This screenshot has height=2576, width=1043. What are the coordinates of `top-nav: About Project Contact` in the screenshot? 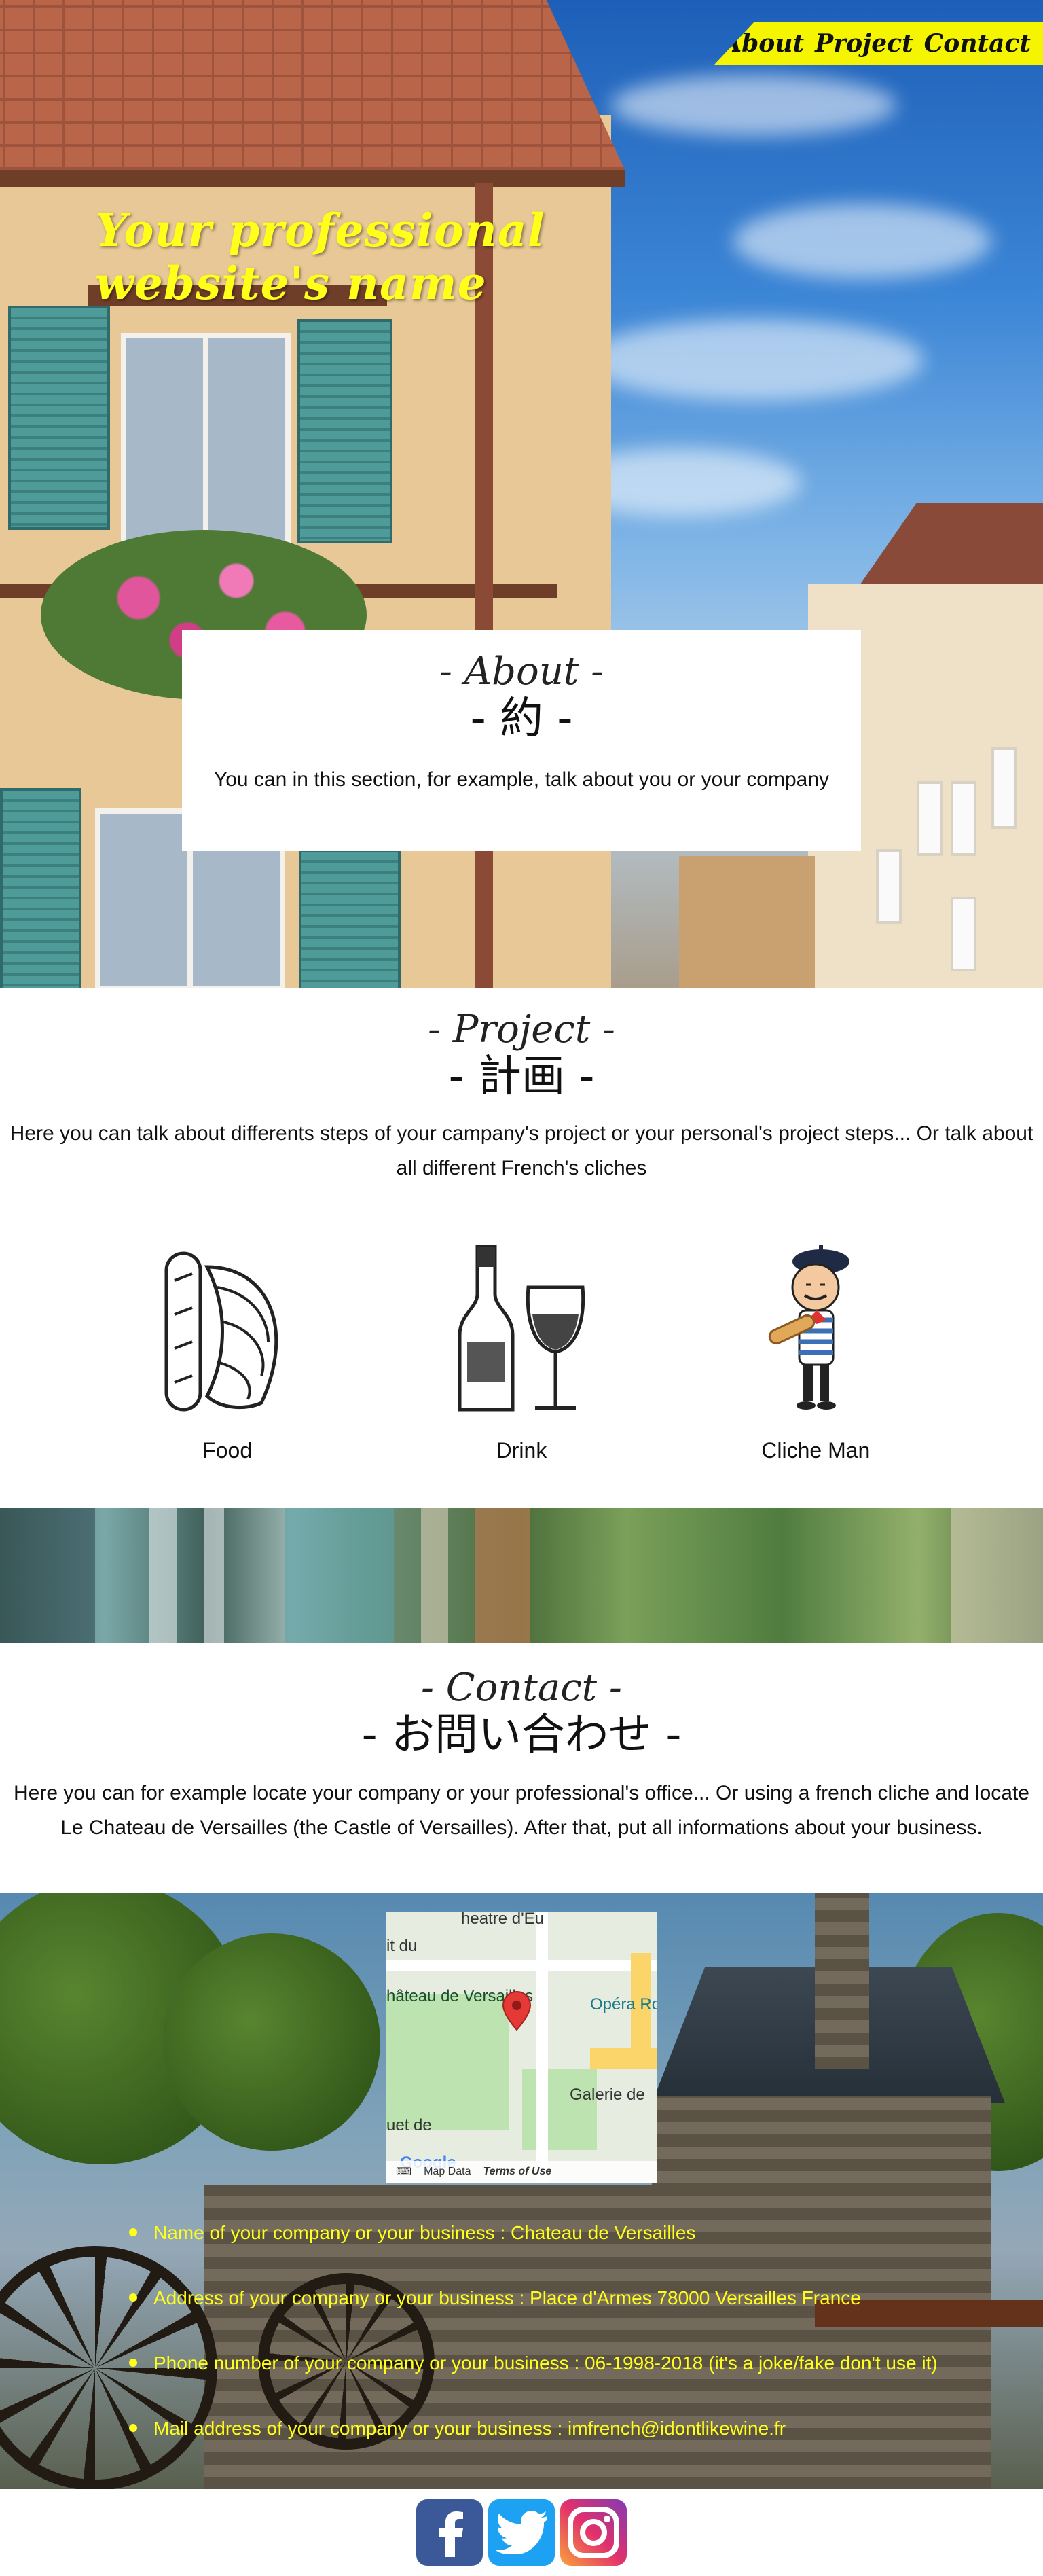 It's located at (878, 43).